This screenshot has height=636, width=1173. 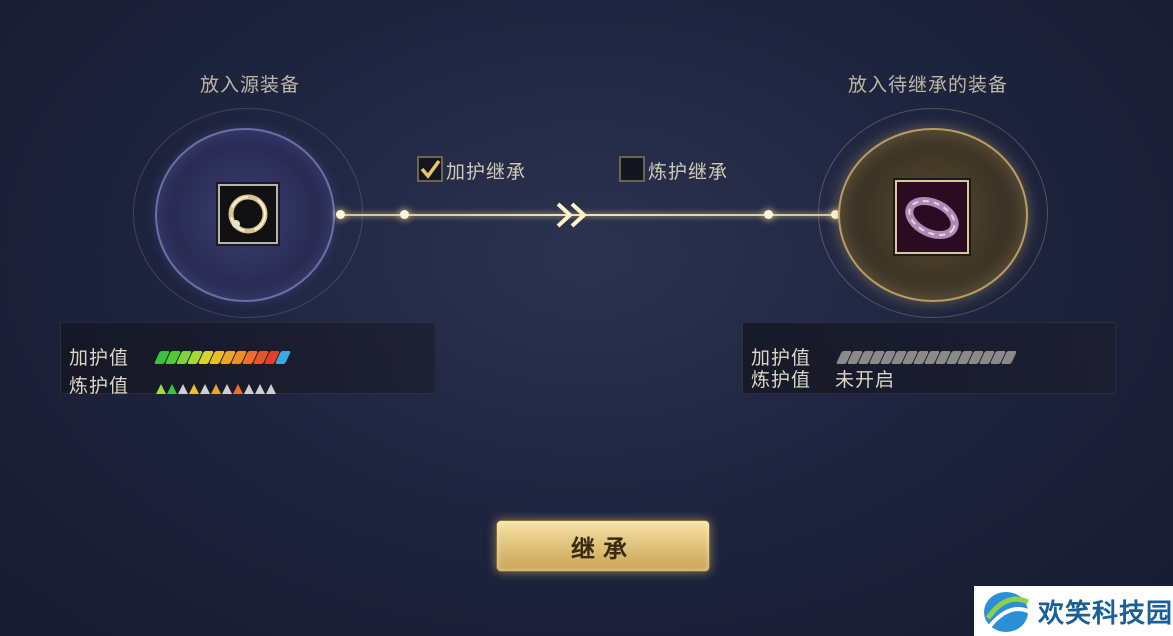 I want to click on logo-icon, so click(x=1007, y=612).